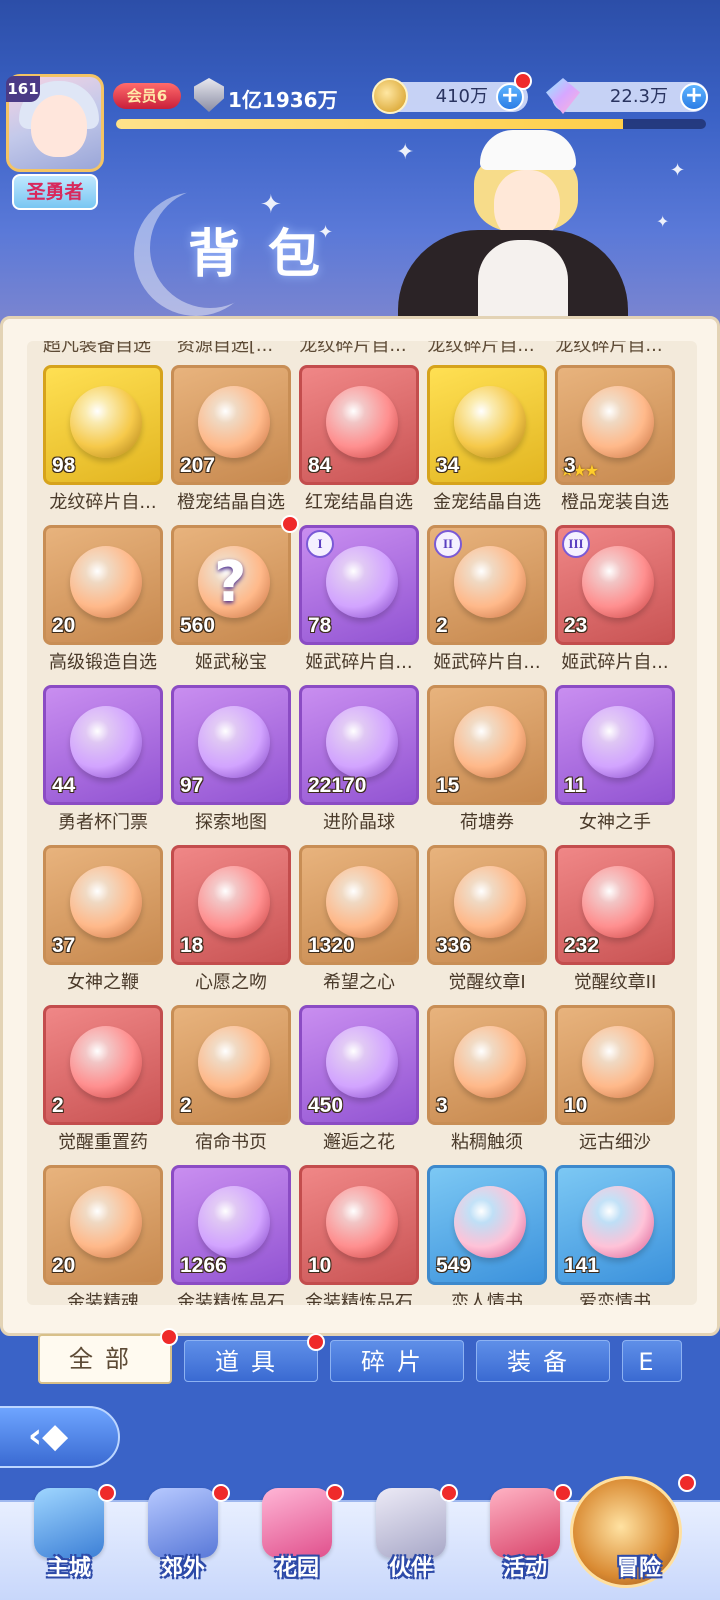 The height and width of the screenshot is (1600, 720). I want to click on bag-item: 20 金装精魂, so click(103, 1235).